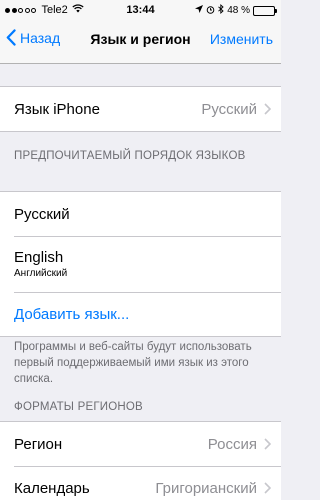 This screenshot has height=500, width=320. I want to click on alarm-icon, so click(210, 11).